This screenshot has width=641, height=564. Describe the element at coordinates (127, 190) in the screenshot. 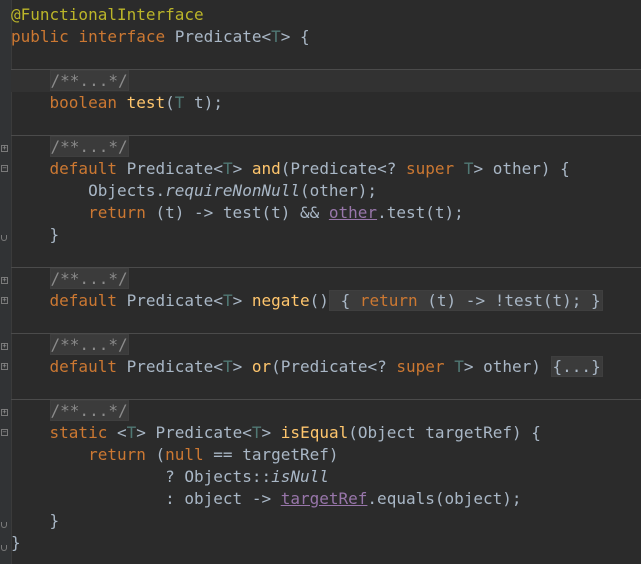

I see `class-ref: Objects.` at that location.